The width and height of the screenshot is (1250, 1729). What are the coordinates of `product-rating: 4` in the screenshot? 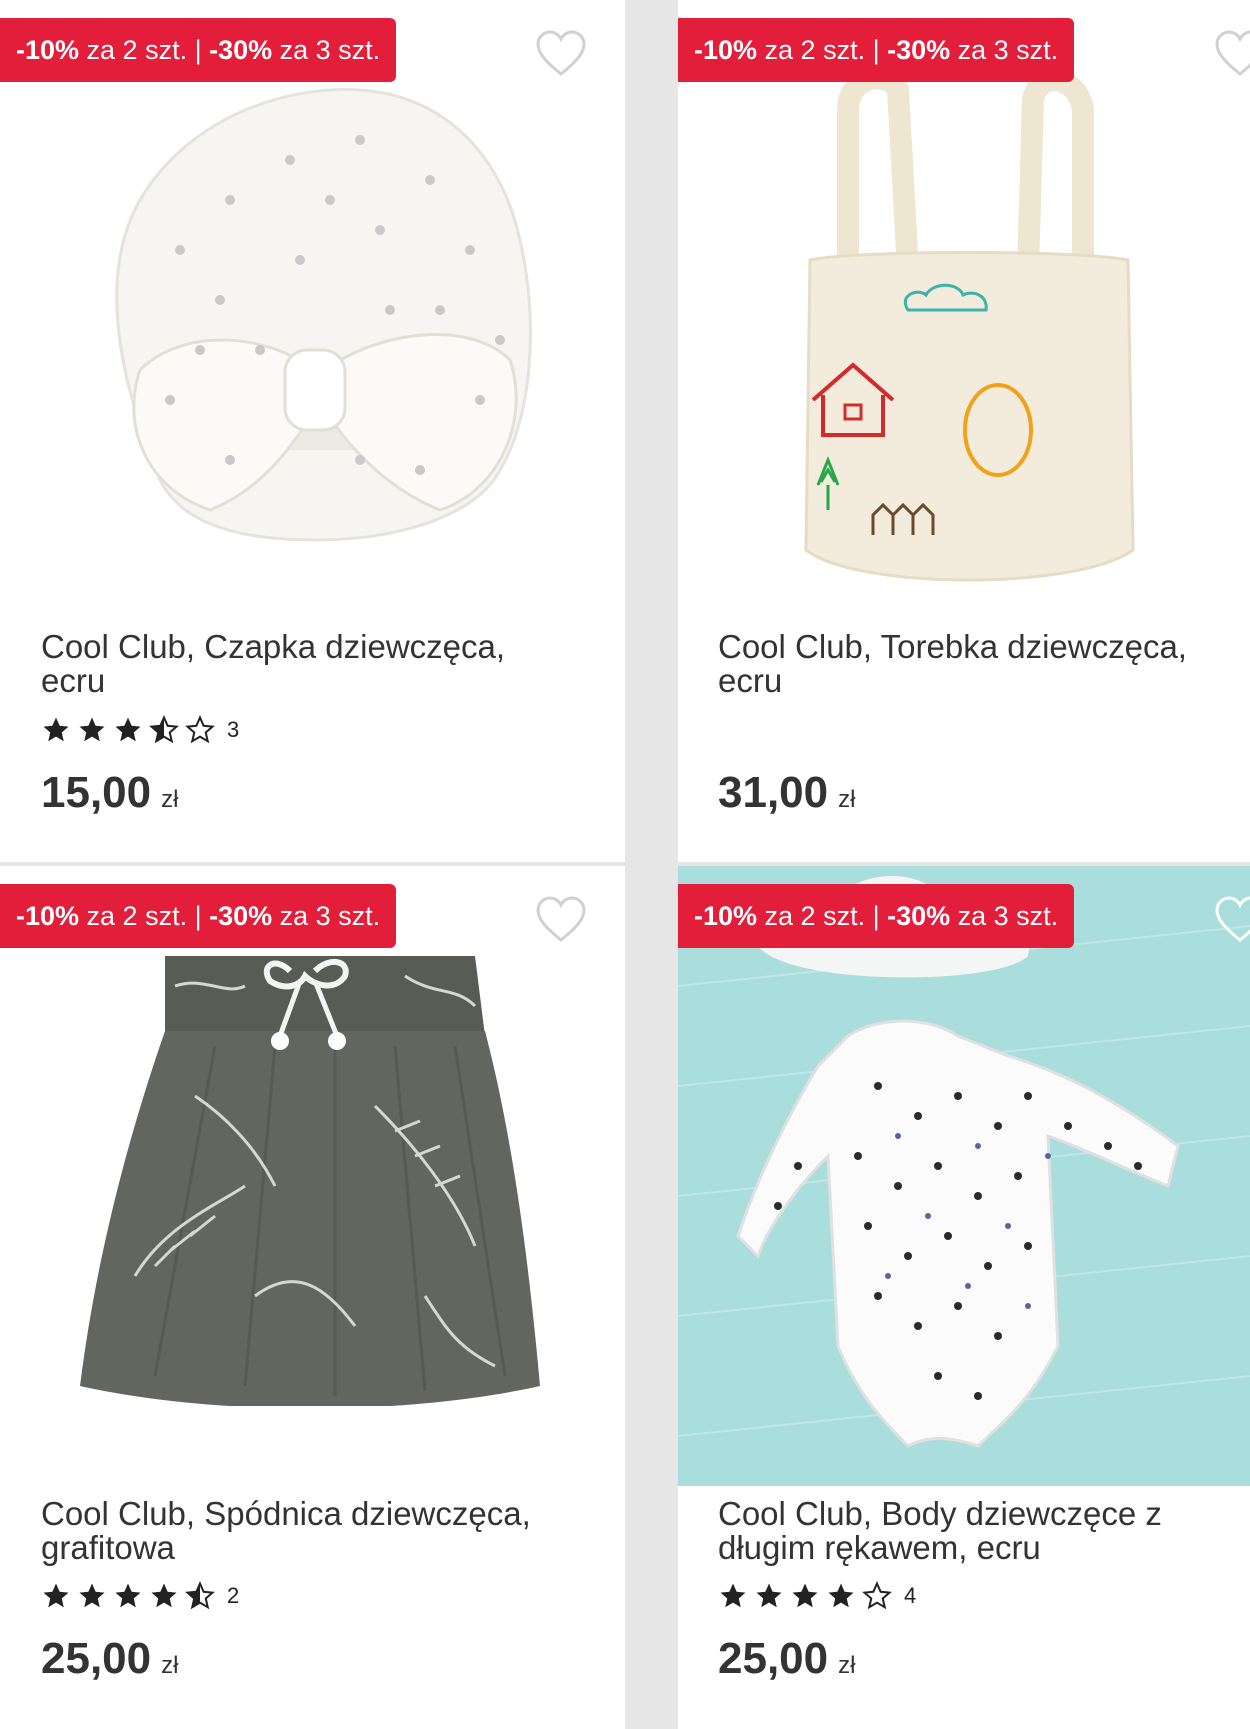 It's located at (817, 1596).